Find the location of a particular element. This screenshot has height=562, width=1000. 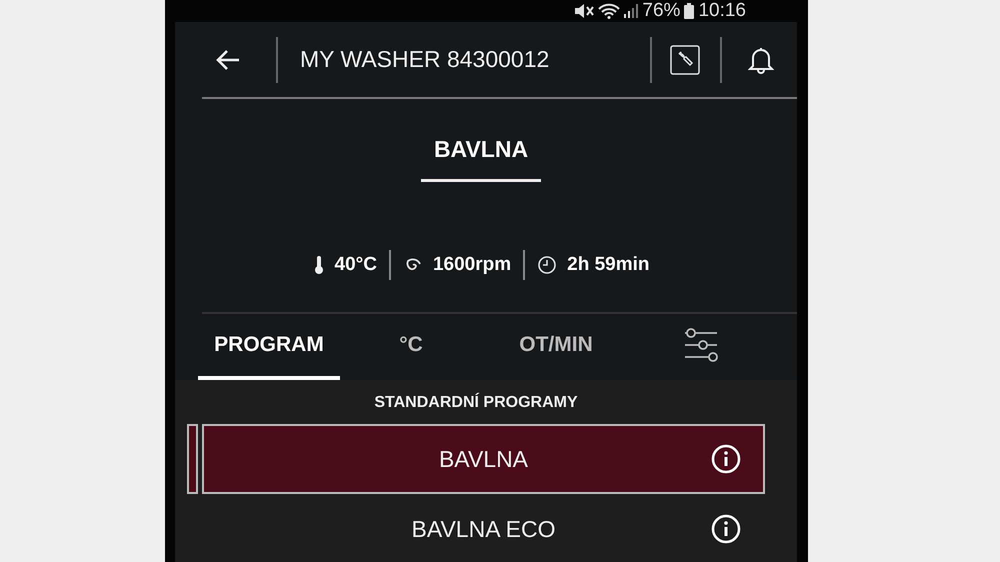

signal-icon is located at coordinates (631, 11).